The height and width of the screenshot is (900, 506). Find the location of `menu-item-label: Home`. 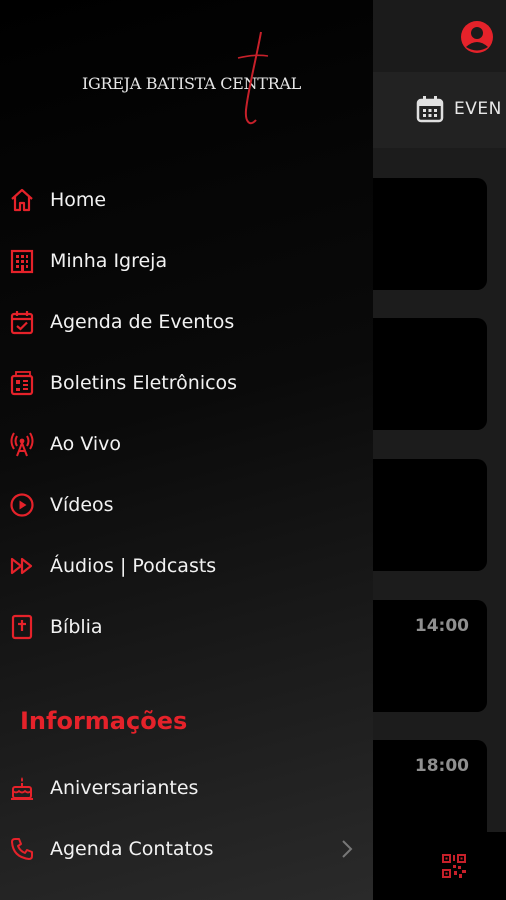

menu-item-label: Home is located at coordinates (78, 200).